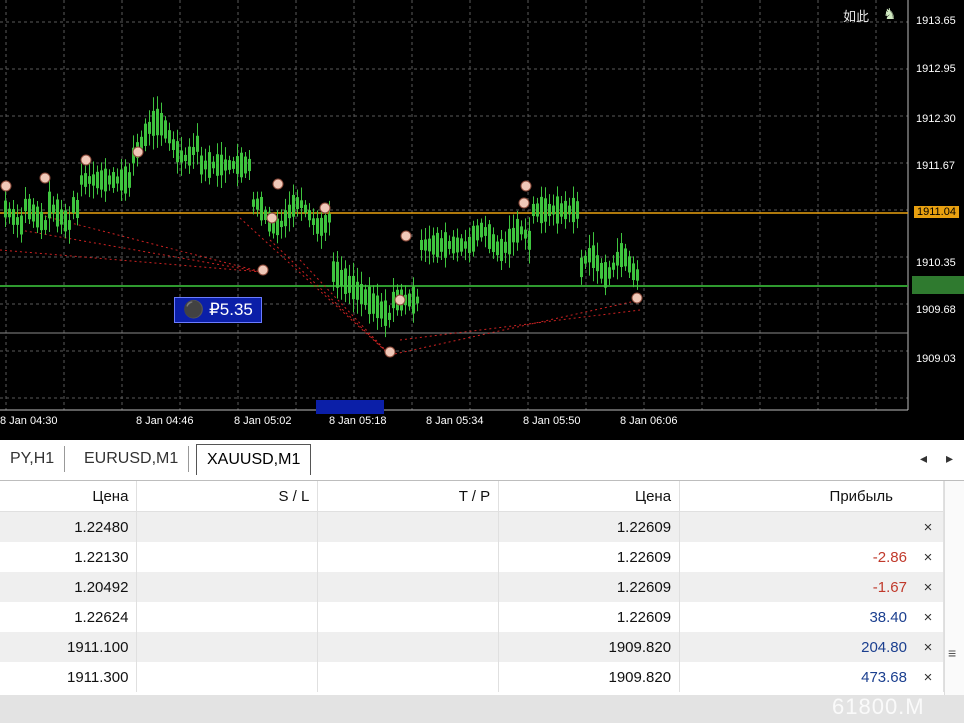 The image size is (964, 723). I want to click on table-row: 1911.100 1909.820 204.80 ×, so click(472, 647).